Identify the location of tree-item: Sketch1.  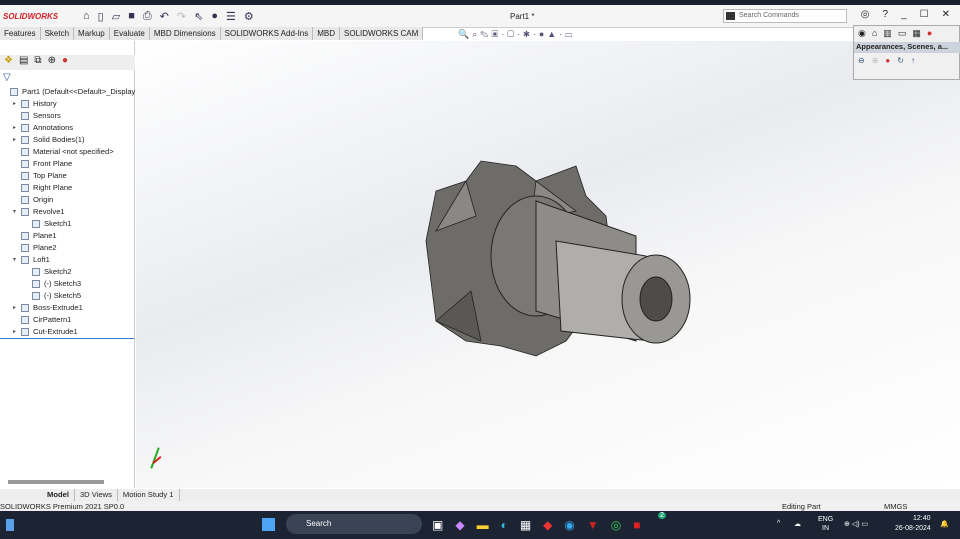
(72, 224).